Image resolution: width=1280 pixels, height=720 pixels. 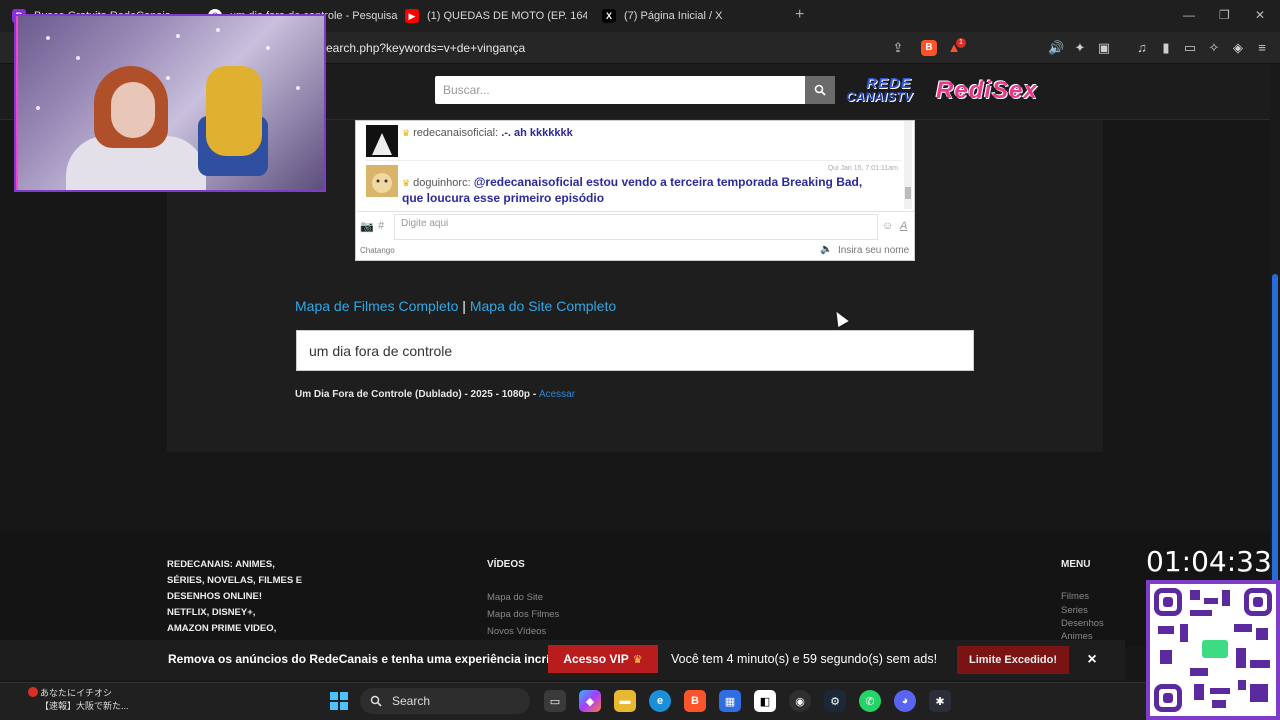 I want to click on discord-icon: ◕, so click(x=905, y=701).